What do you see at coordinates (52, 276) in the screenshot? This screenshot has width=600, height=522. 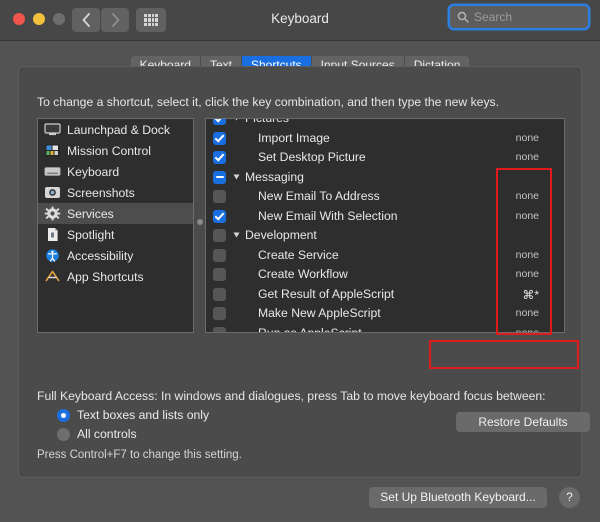 I see `app-shortcuts-icon` at bounding box center [52, 276].